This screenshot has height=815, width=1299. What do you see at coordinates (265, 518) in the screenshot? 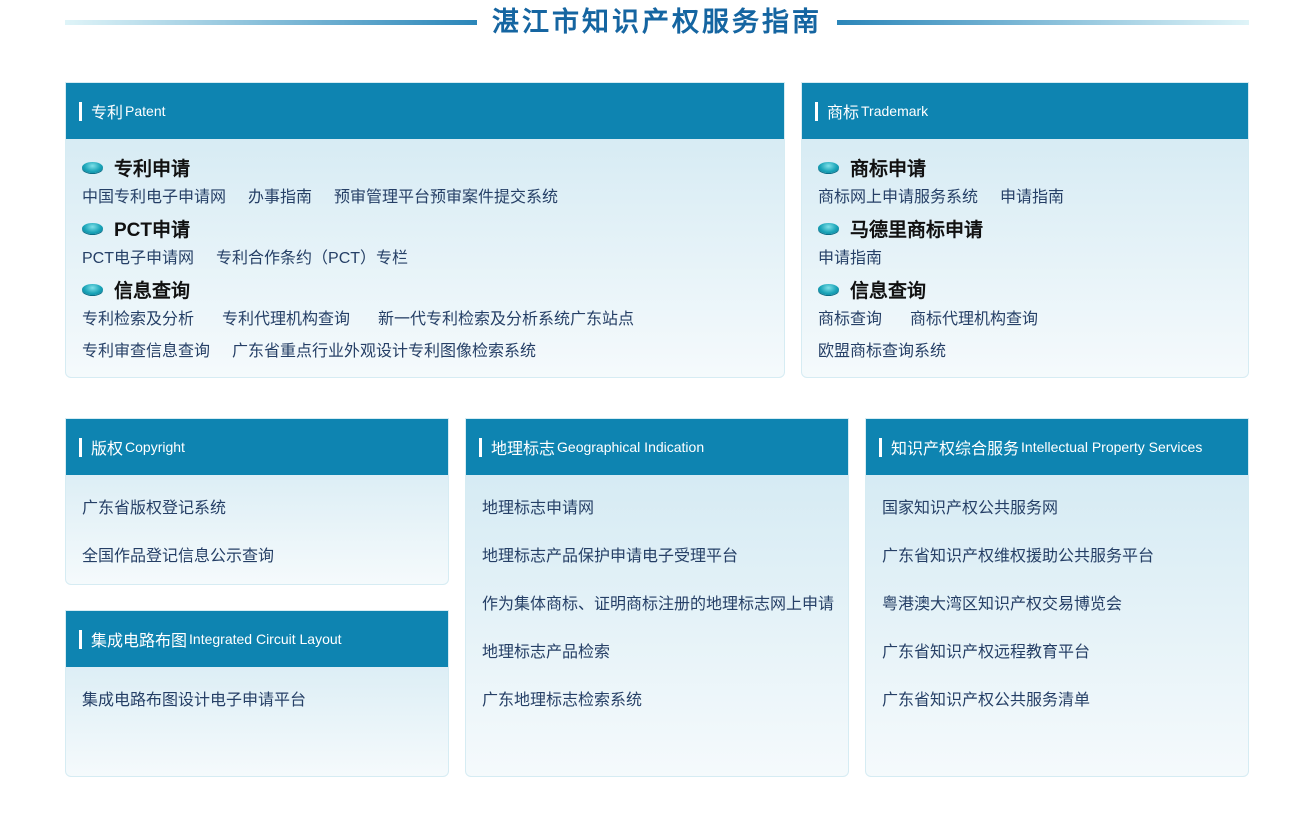
I see `copyright-link: 广东省版权登记系统` at bounding box center [265, 518].